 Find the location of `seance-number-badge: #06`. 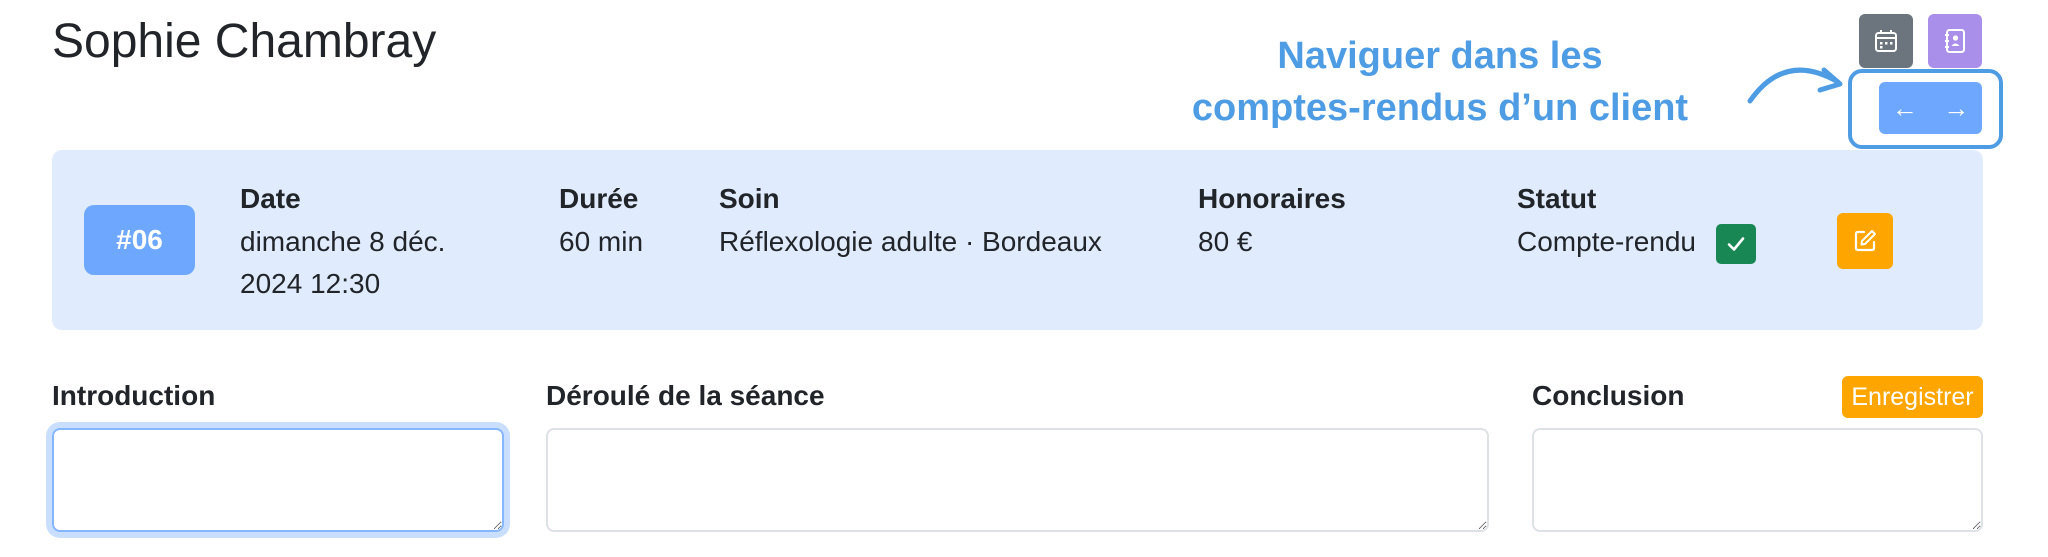

seance-number-badge: #06 is located at coordinates (139, 240).